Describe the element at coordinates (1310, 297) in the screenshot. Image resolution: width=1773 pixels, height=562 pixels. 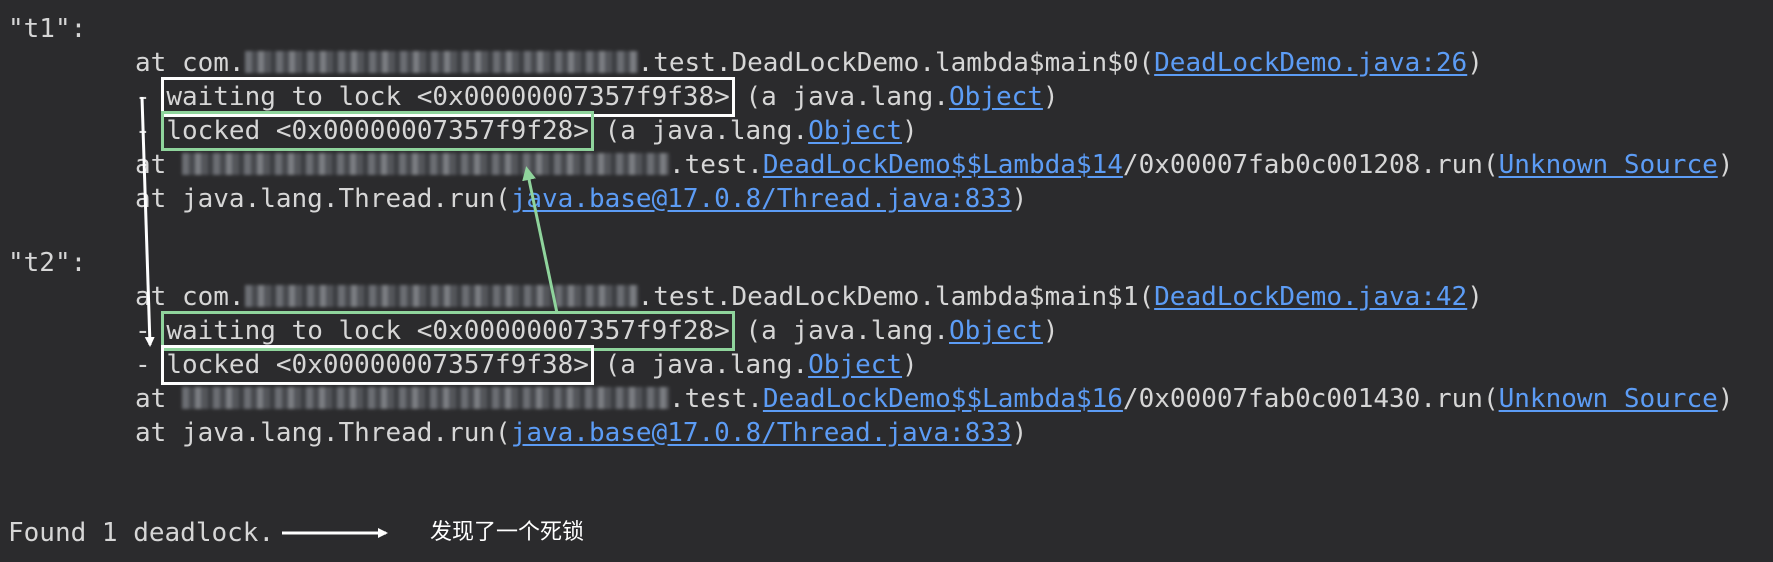
I see `source-link-t2-line42: DeadLockDemo.java:42` at that location.